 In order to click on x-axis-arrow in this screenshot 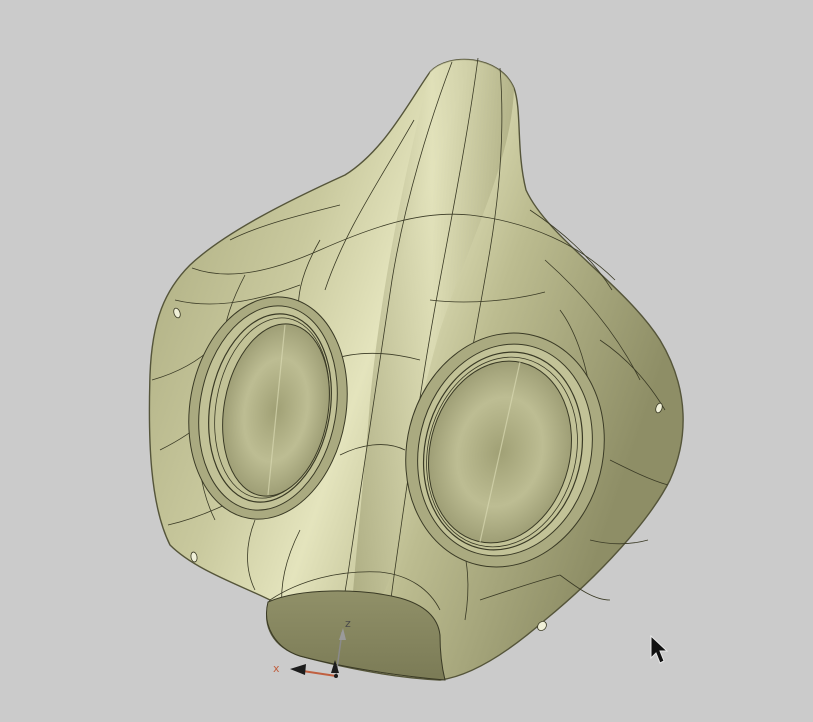, I will do `click(298, 669)`.